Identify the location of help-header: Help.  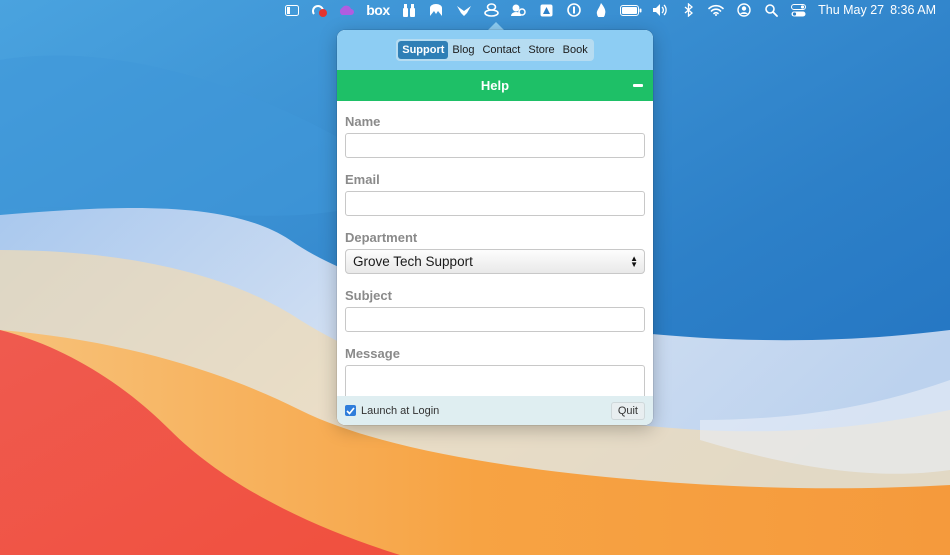
(495, 85).